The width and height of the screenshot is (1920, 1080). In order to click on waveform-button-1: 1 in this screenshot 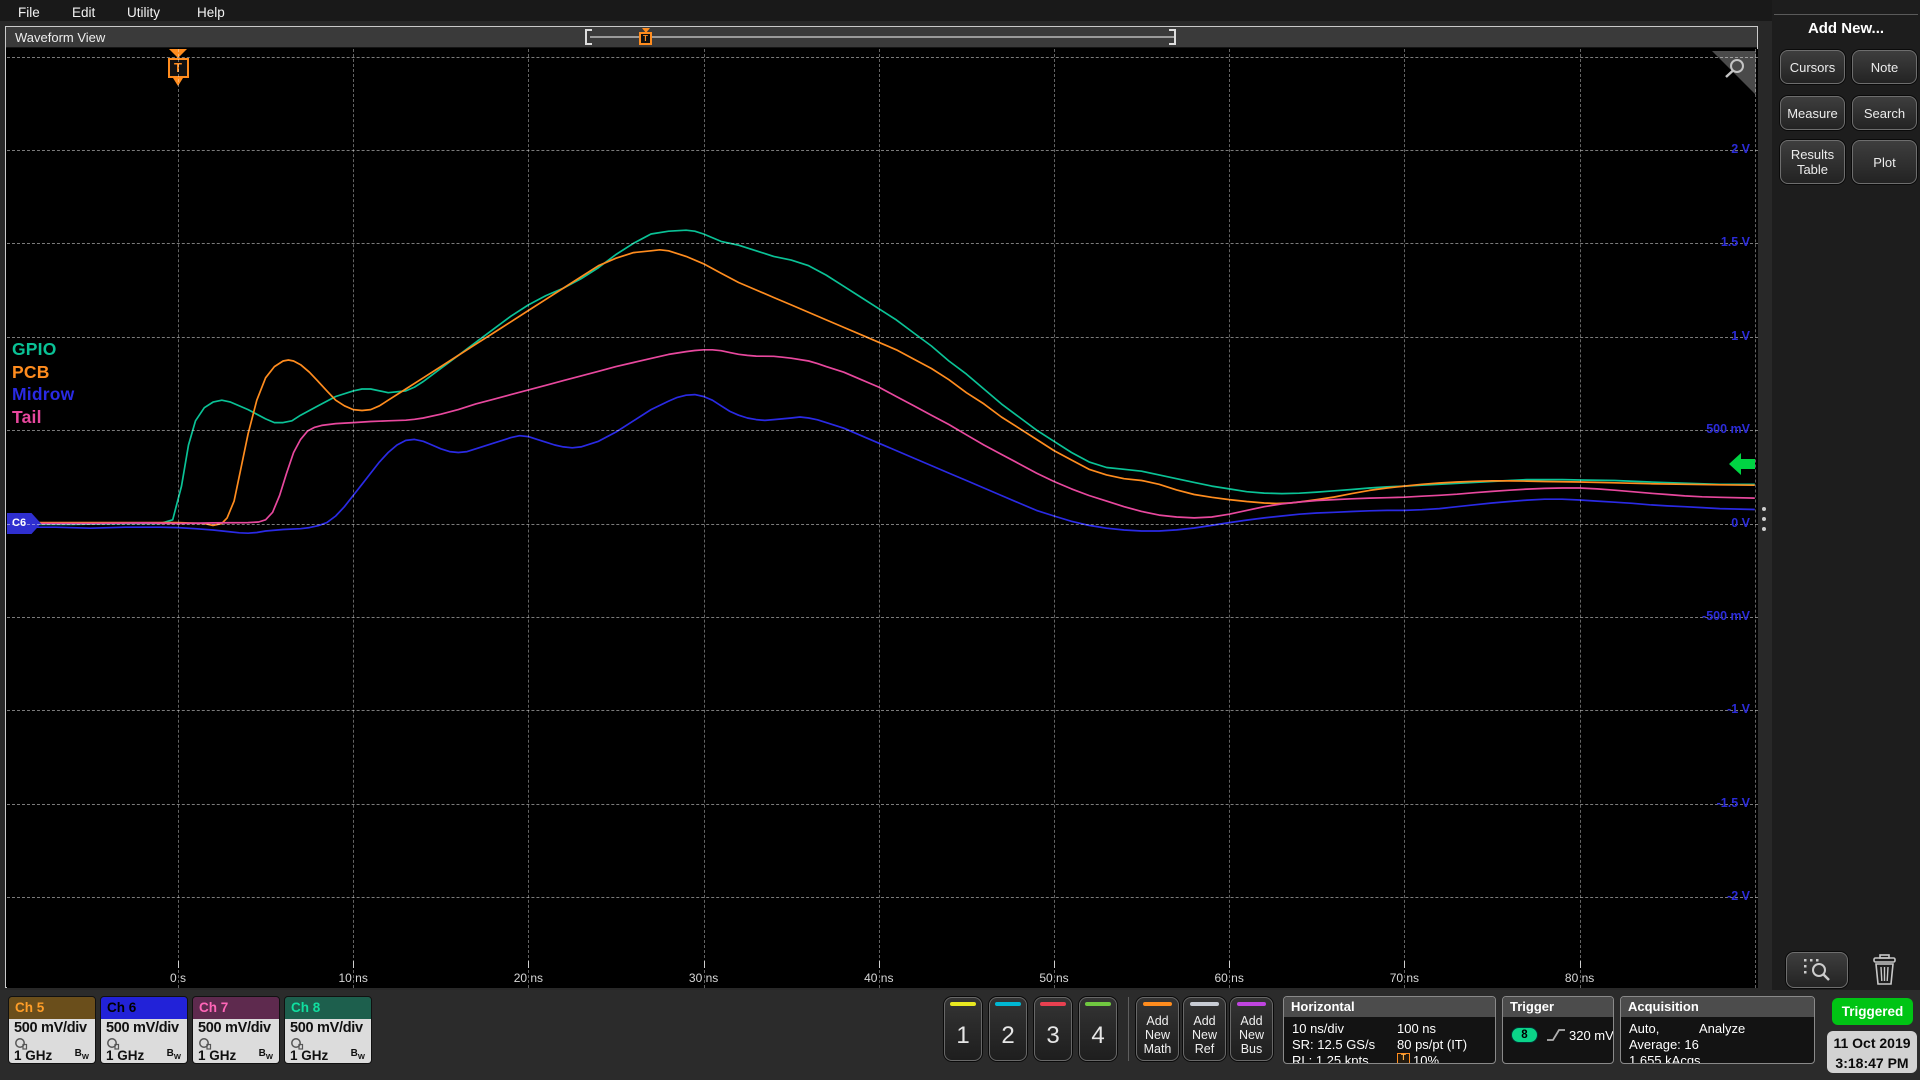, I will do `click(963, 1029)`.